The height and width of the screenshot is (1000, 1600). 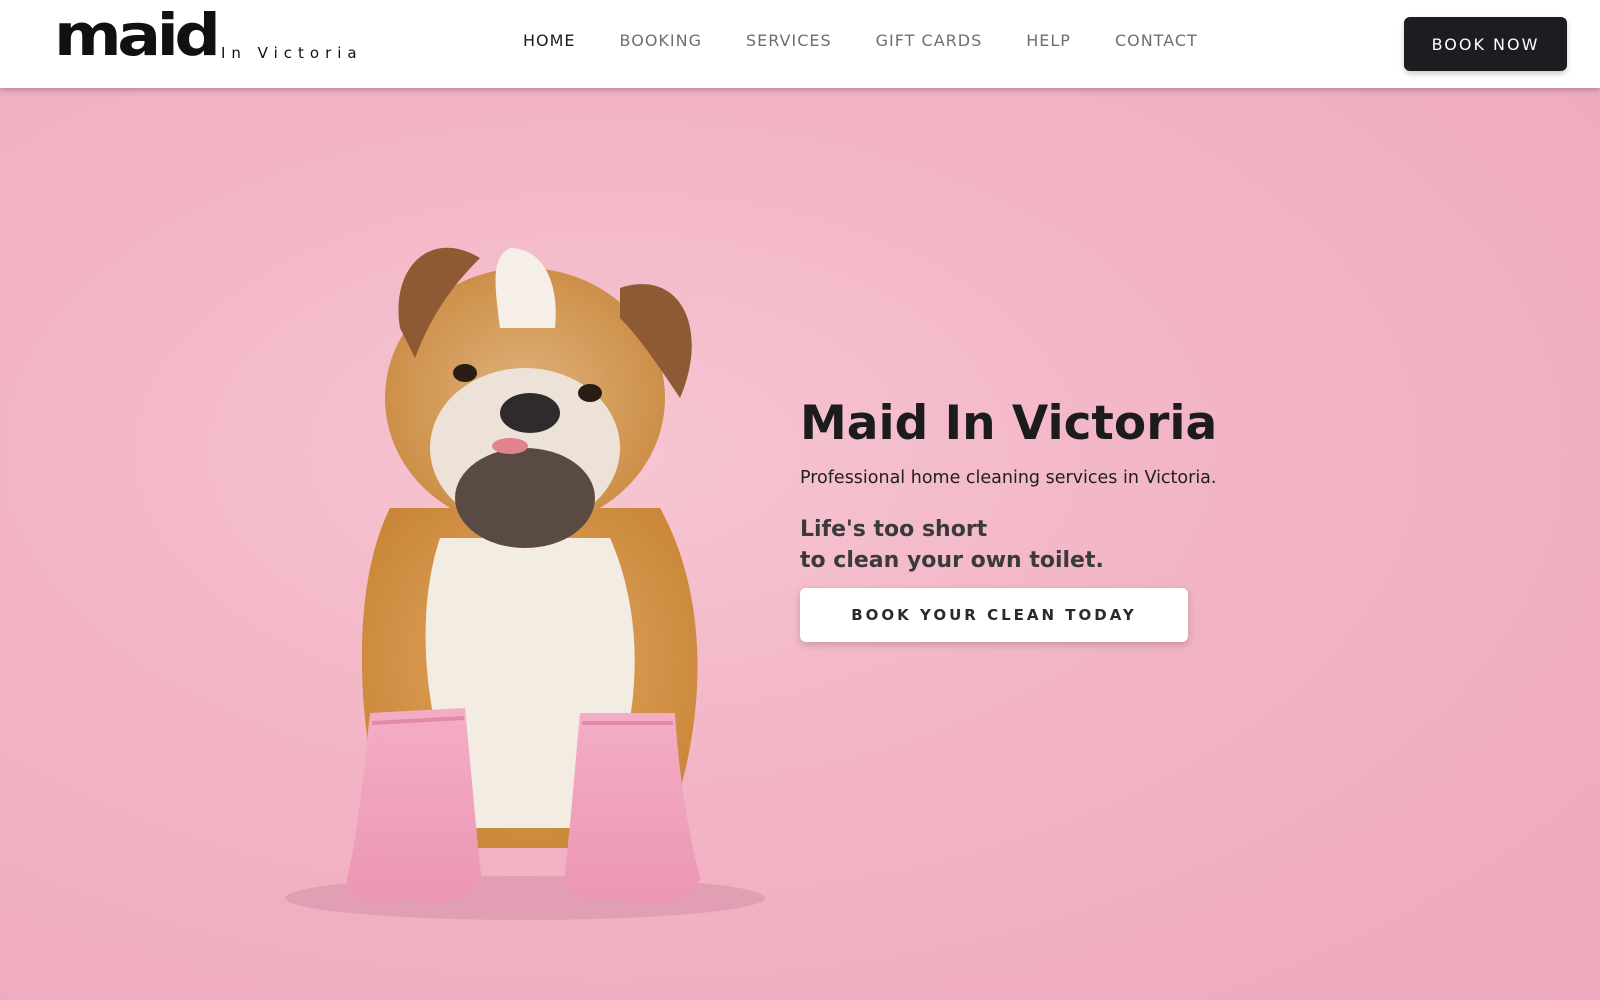 What do you see at coordinates (894, 529) in the screenshot?
I see `tagline-line-1: Life's too short` at bounding box center [894, 529].